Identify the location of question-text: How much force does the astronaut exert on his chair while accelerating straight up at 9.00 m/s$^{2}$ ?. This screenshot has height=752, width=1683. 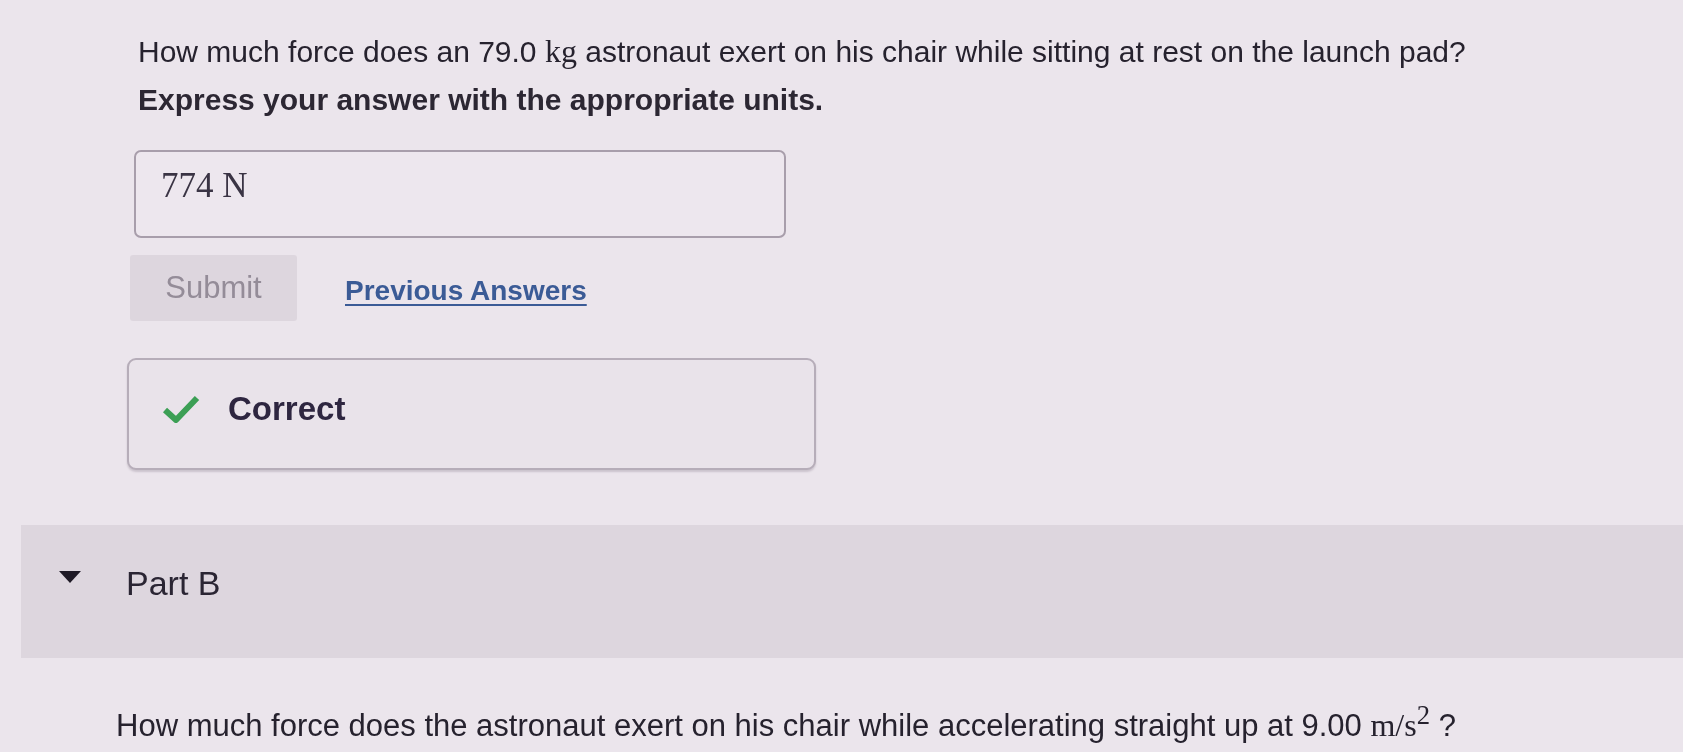
(786, 722).